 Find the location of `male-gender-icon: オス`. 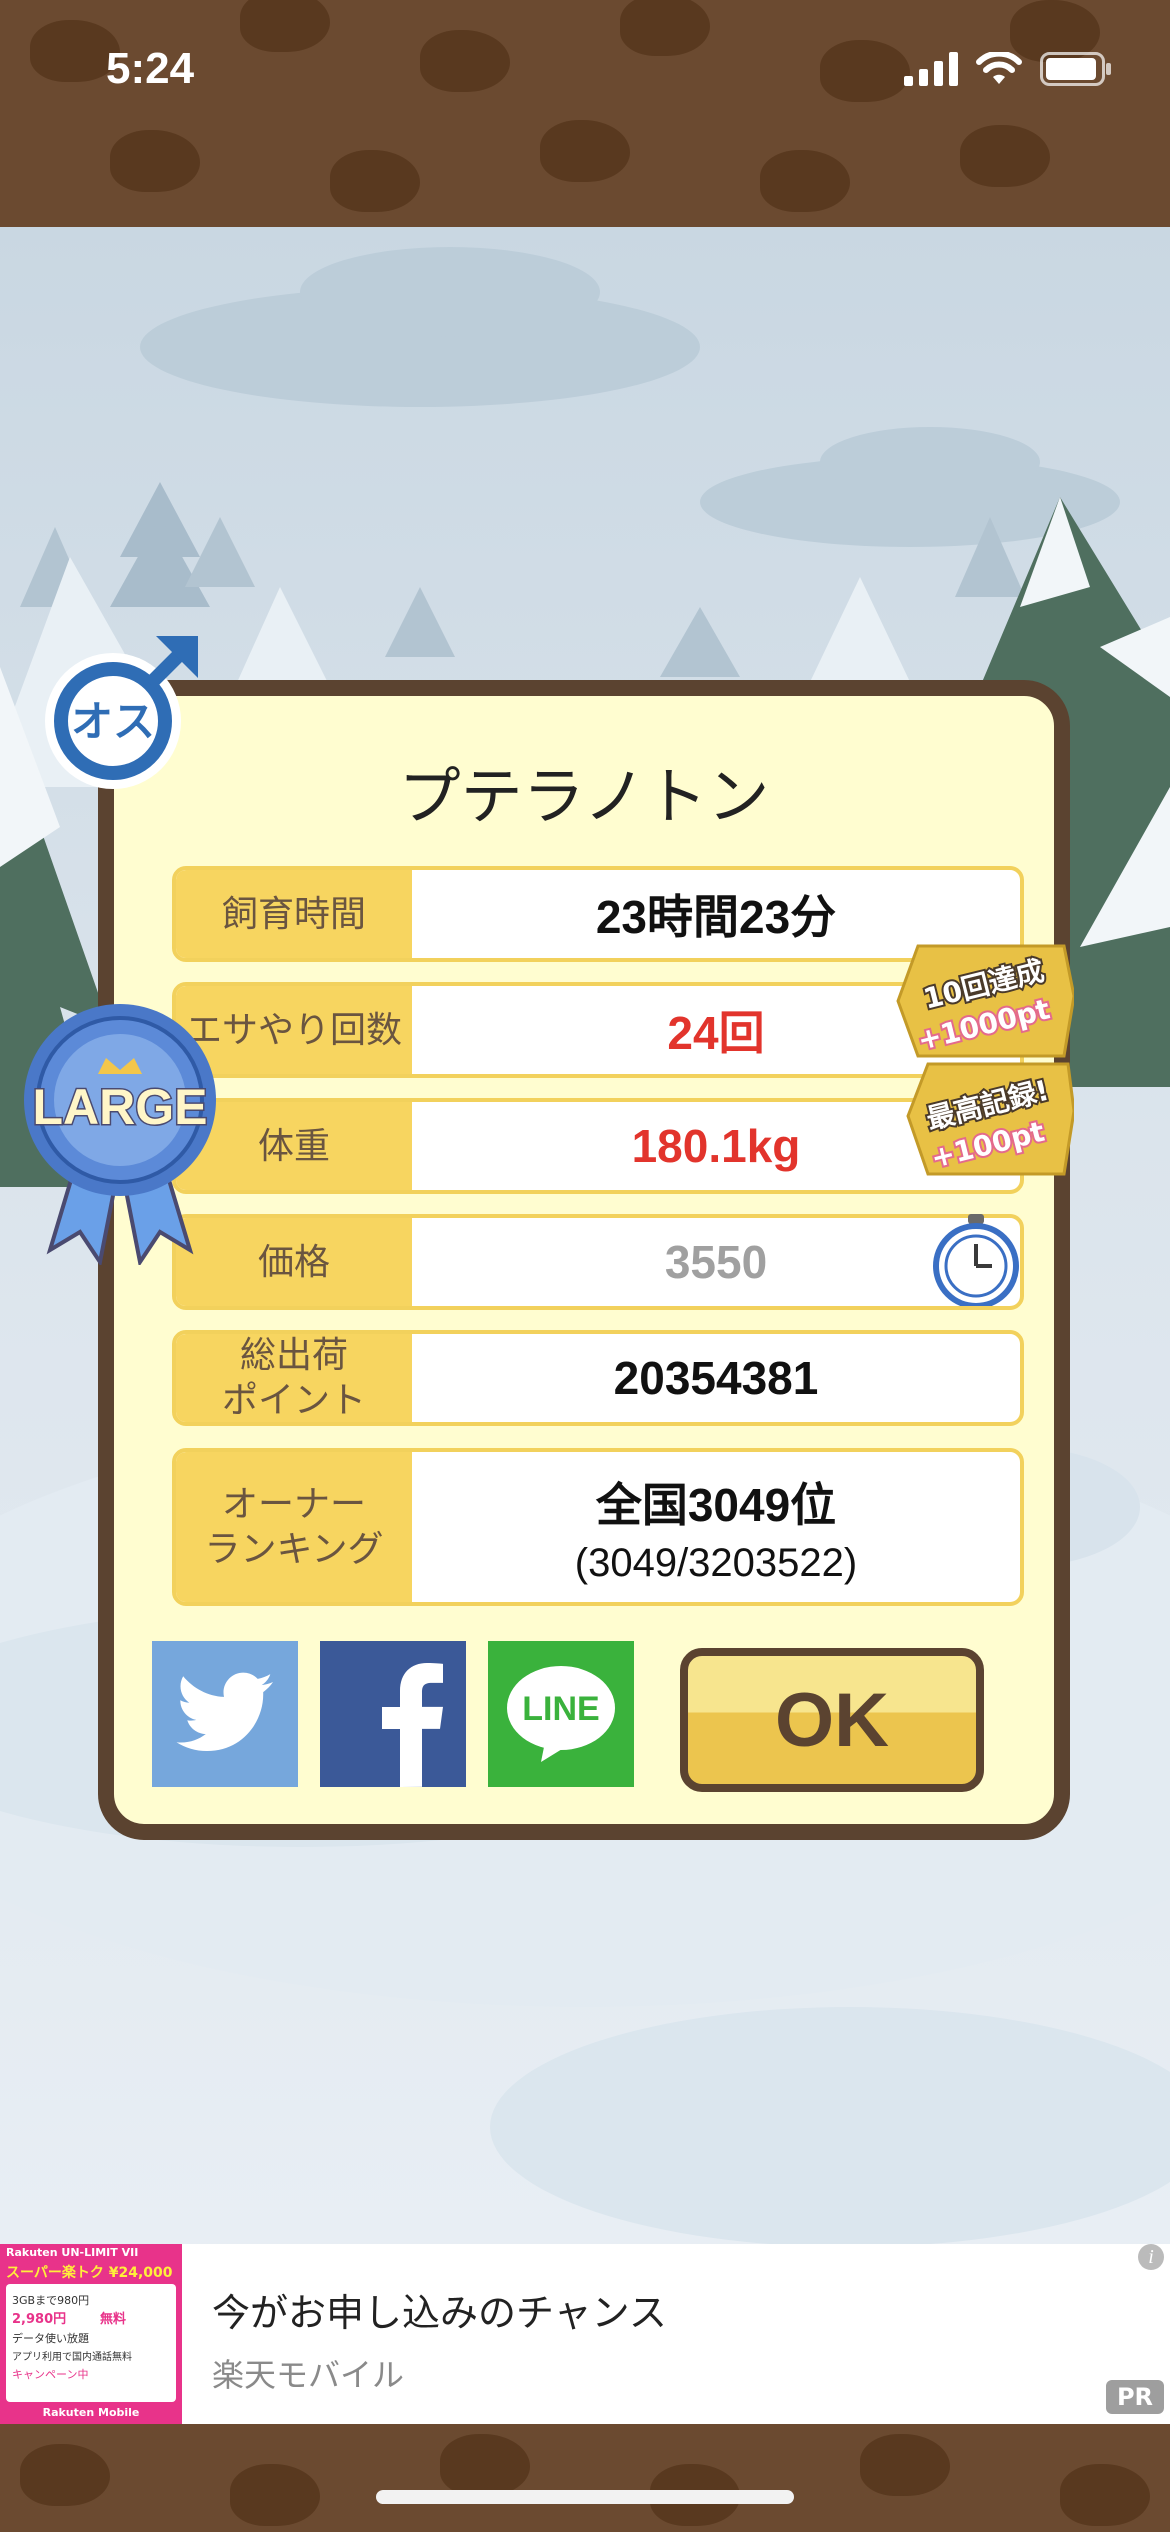

male-gender-icon: オス is located at coordinates (121, 712).